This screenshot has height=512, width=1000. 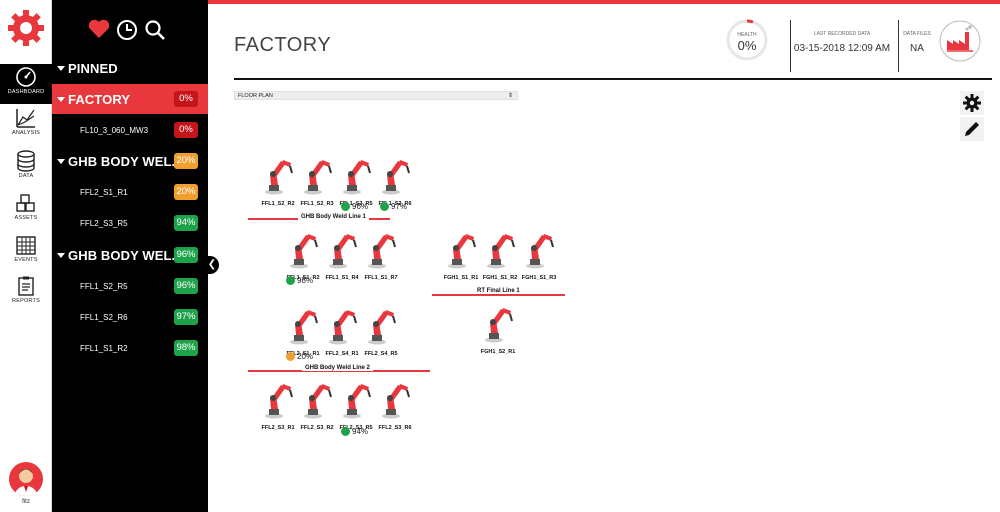 What do you see at coordinates (186, 286) in the screenshot?
I see `status-badge: 96%` at bounding box center [186, 286].